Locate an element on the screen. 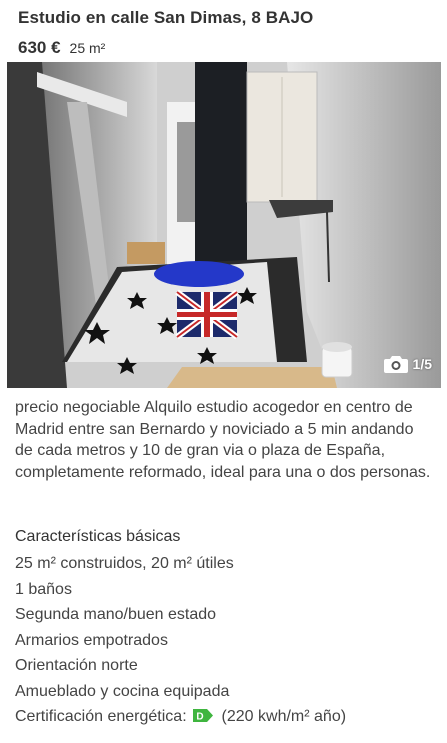  listing-meta: 630 € 25 m² is located at coordinates (226, 48).